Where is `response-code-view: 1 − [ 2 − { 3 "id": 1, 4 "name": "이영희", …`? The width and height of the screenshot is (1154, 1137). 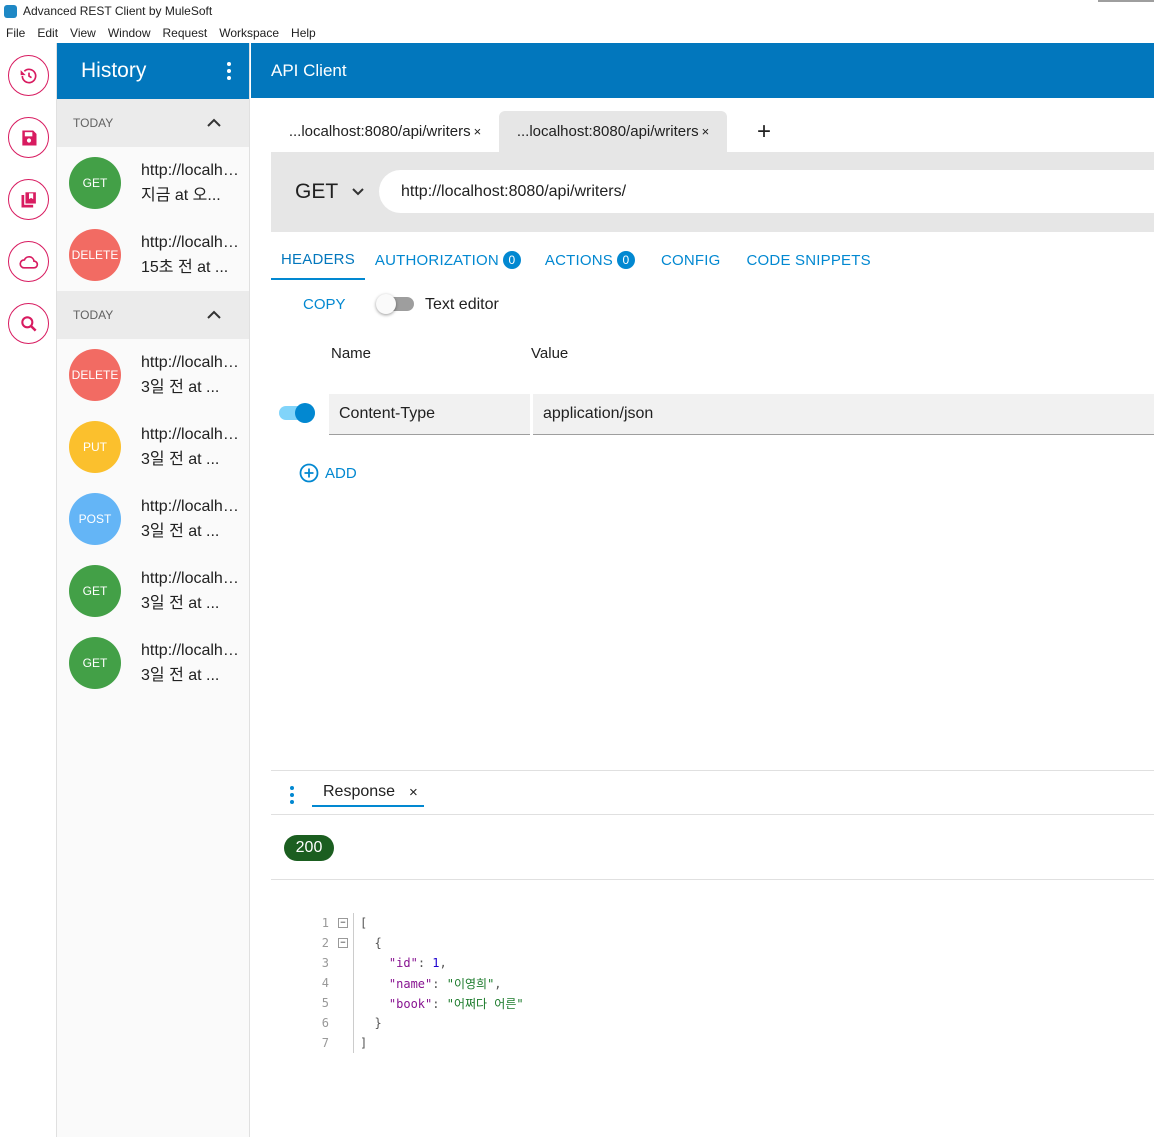
response-code-view: 1 − [ 2 − { 3 "id": 1, 4 "name": "이영희", … is located at coordinates (415, 983).